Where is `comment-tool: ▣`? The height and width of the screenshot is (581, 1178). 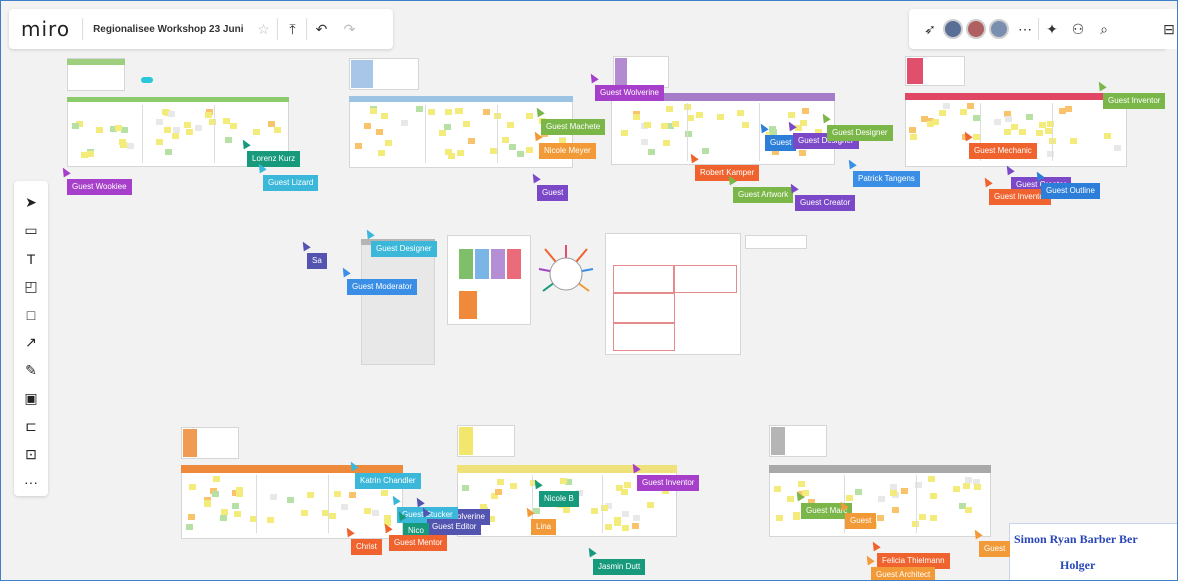 comment-tool: ▣ is located at coordinates (31, 398).